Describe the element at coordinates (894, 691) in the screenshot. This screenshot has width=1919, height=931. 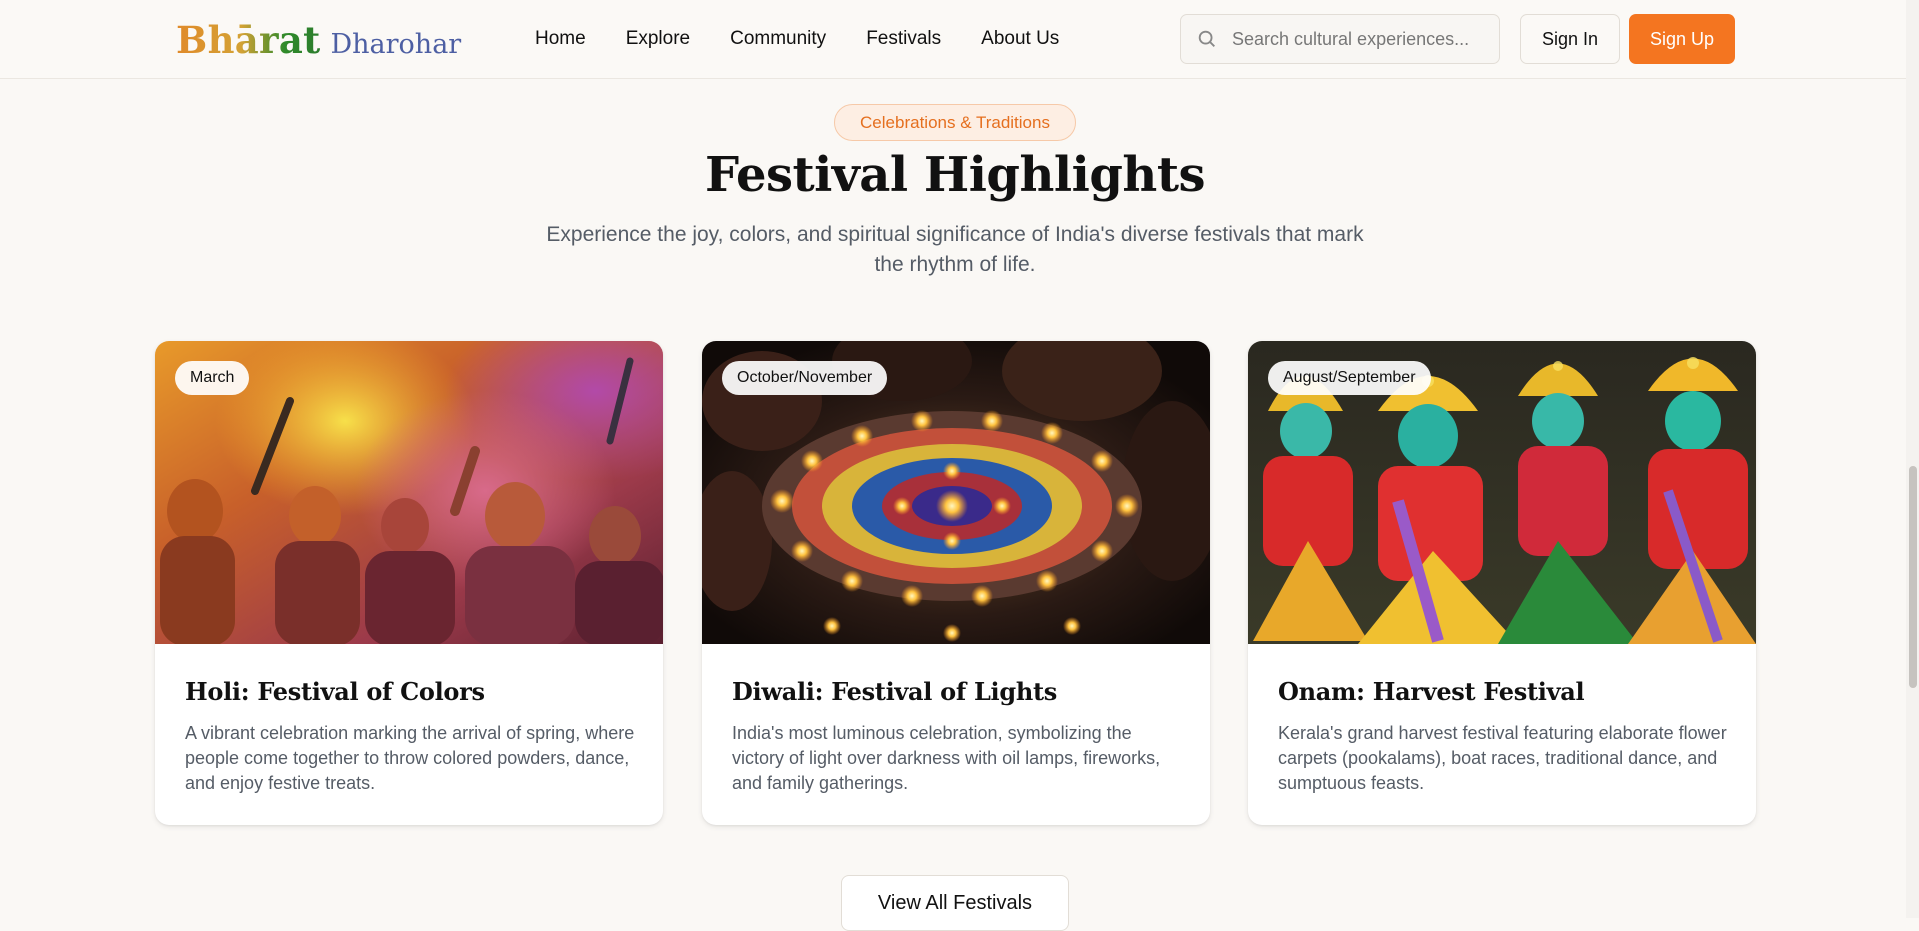
I see `festival-title: Diwali: Festival of Lights` at that location.